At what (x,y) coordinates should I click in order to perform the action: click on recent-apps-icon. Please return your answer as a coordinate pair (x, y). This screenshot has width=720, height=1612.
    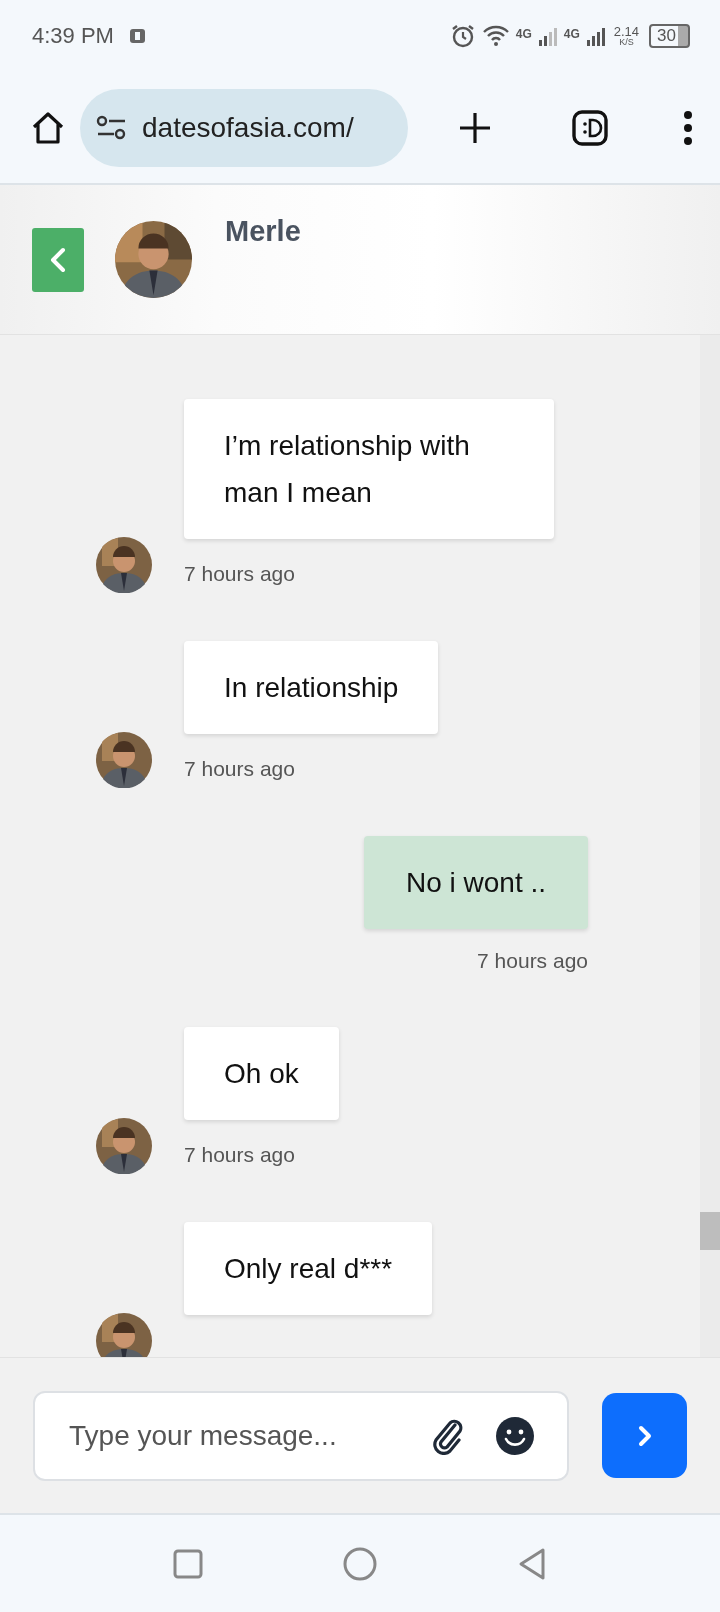
    Looking at the image, I should click on (188, 1563).